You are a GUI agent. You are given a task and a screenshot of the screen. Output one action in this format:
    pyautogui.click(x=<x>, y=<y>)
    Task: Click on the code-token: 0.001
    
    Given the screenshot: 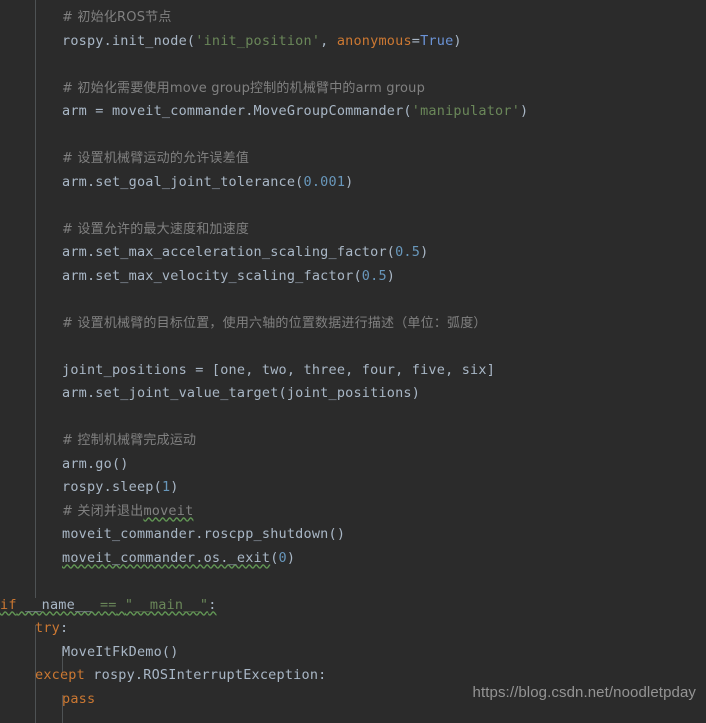 What is the action you would take?
    pyautogui.click(x=324, y=181)
    